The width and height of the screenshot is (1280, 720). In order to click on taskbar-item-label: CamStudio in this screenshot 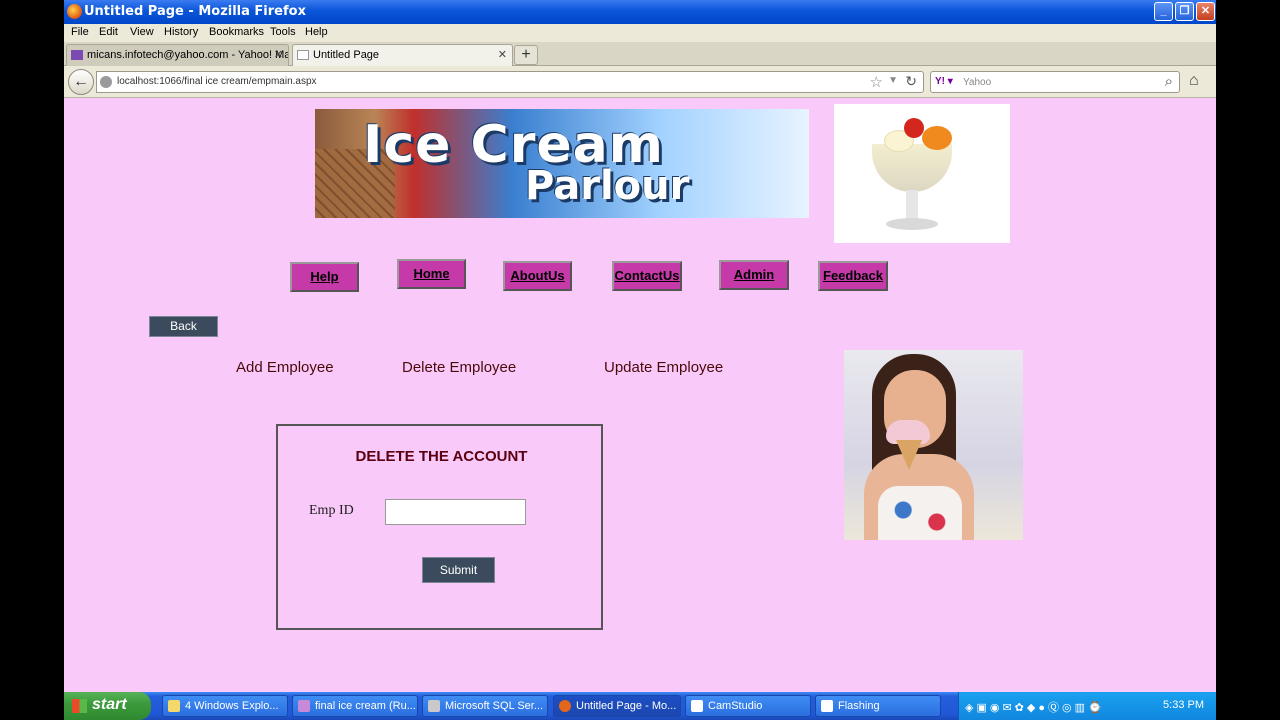, I will do `click(735, 706)`.